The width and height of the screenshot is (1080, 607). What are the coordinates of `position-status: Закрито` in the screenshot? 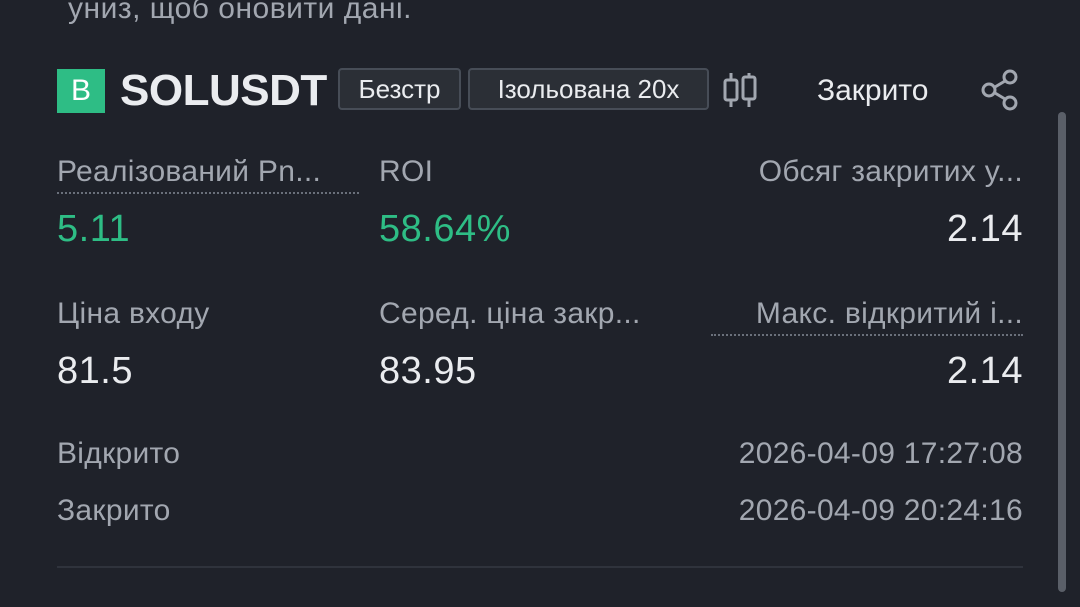 It's located at (873, 90).